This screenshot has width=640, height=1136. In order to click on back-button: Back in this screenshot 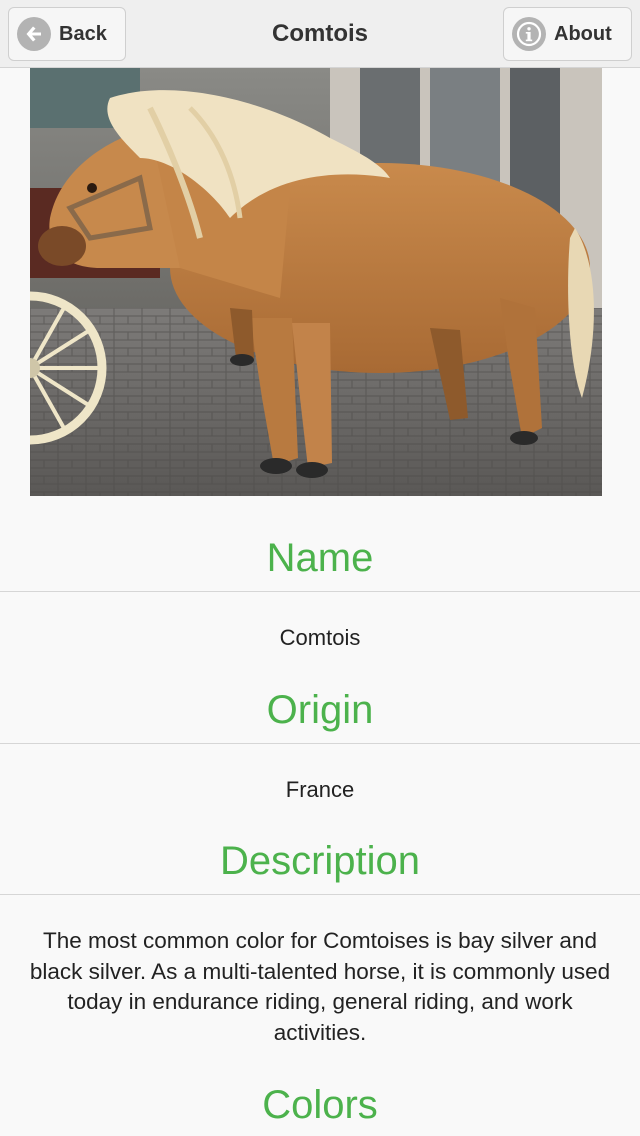, I will do `click(67, 34)`.